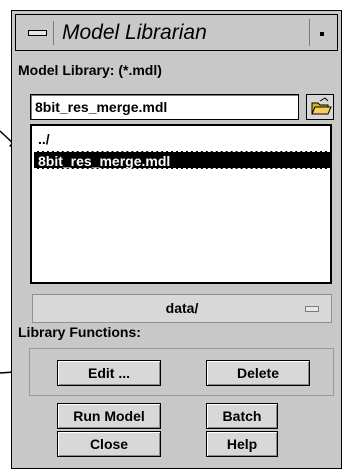  What do you see at coordinates (79, 332) in the screenshot?
I see `library-functions-label: Library Functions:` at bounding box center [79, 332].